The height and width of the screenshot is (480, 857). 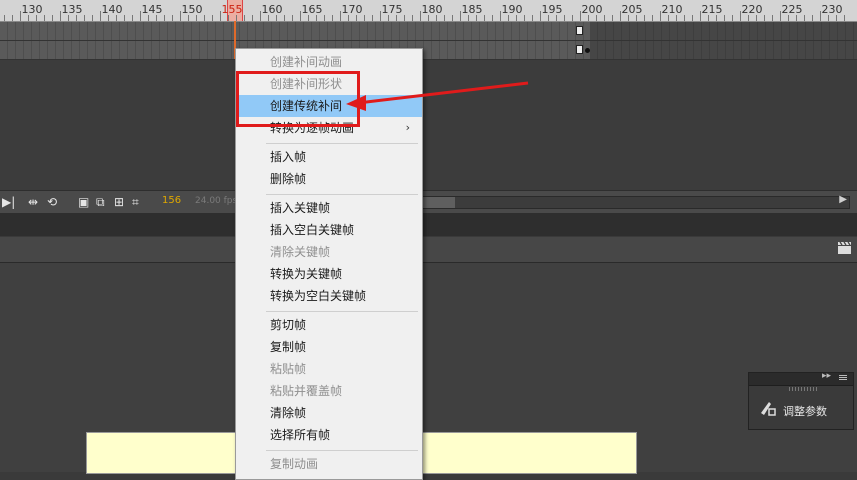 I want to click on menu-item-cut-frames: 剪切帧, so click(x=329, y=325).